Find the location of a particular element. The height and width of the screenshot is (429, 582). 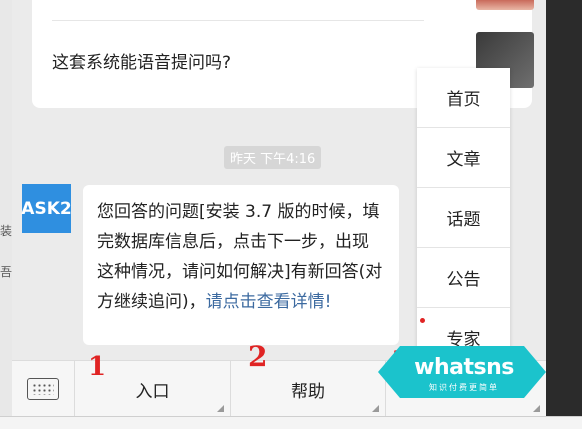

card-divider is located at coordinates (238, 20).